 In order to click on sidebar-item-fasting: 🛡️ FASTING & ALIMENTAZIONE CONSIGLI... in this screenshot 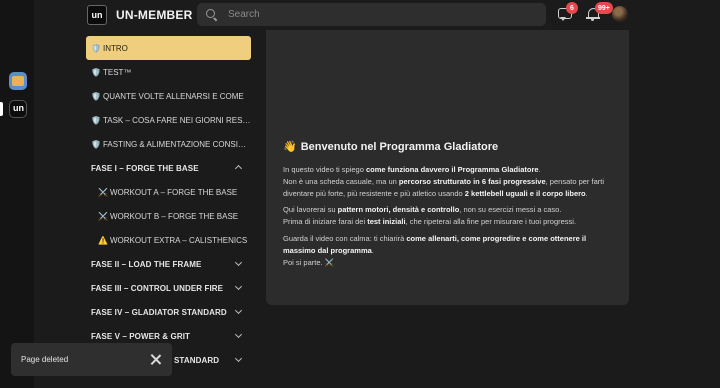, I will do `click(168, 144)`.